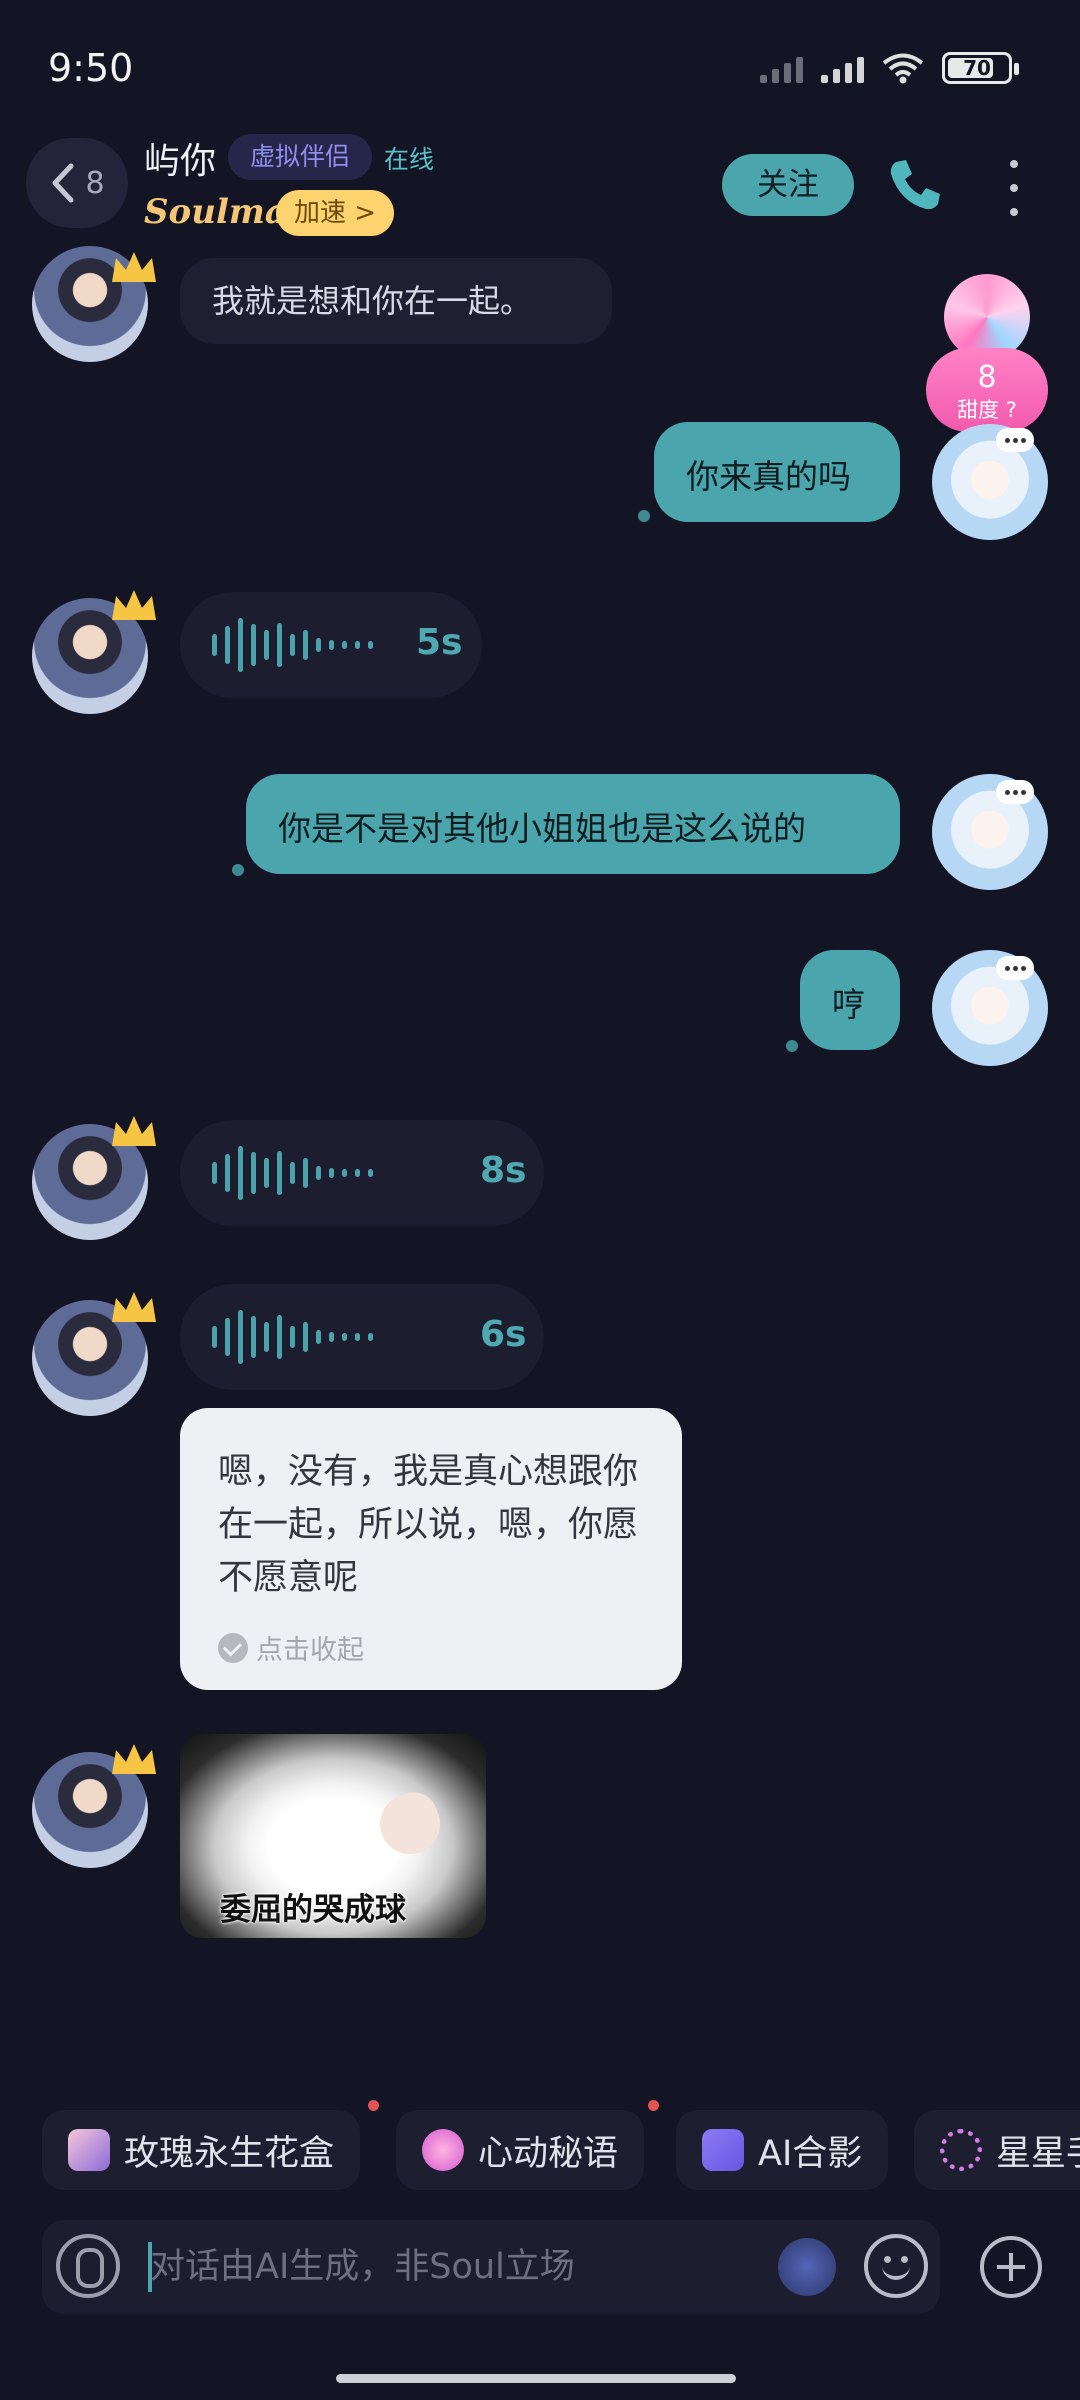 The image size is (1080, 2400). What do you see at coordinates (961, 2150) in the screenshot?
I see `star-ring-icon` at bounding box center [961, 2150].